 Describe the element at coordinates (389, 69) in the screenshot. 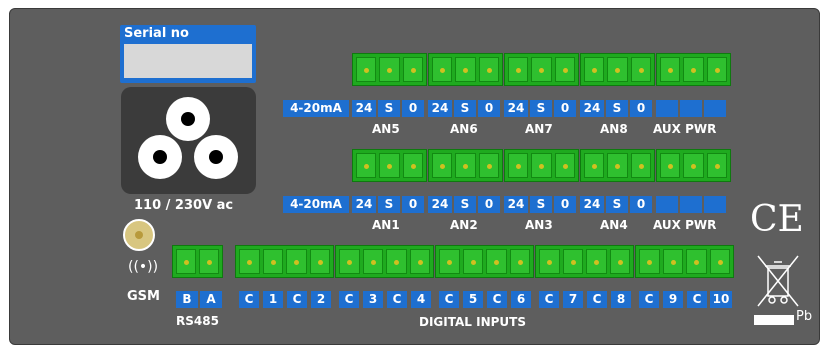

I see `terminal-block-an5` at that location.